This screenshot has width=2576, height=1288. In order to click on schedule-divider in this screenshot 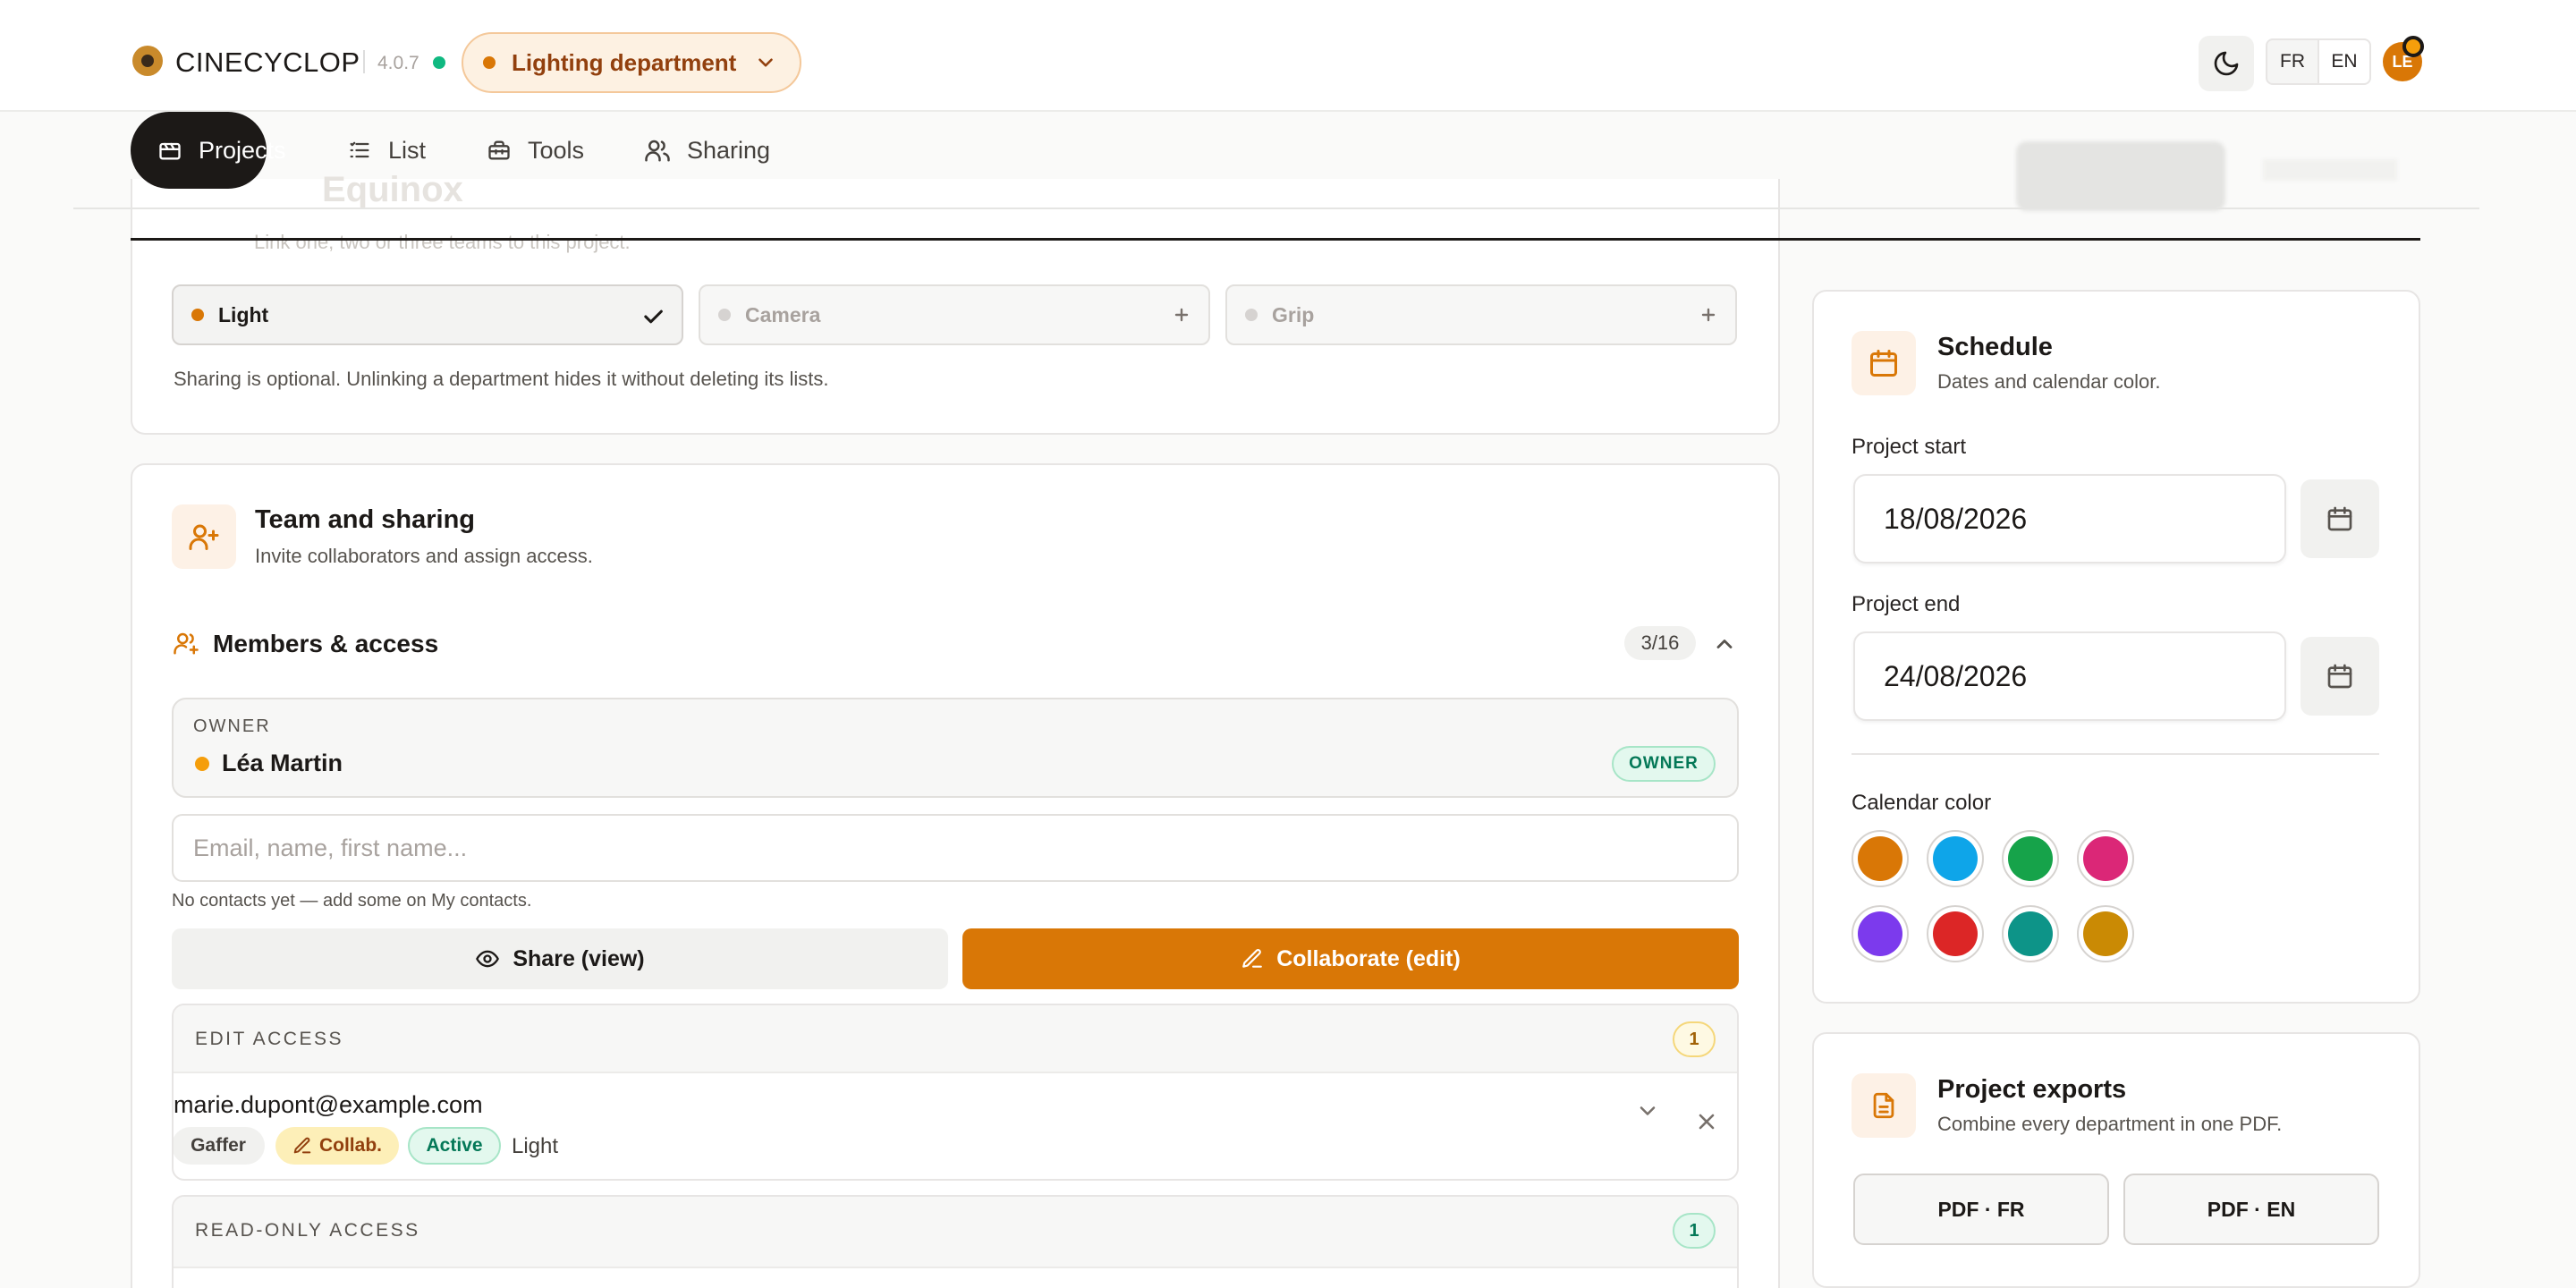, I will do `click(2115, 754)`.